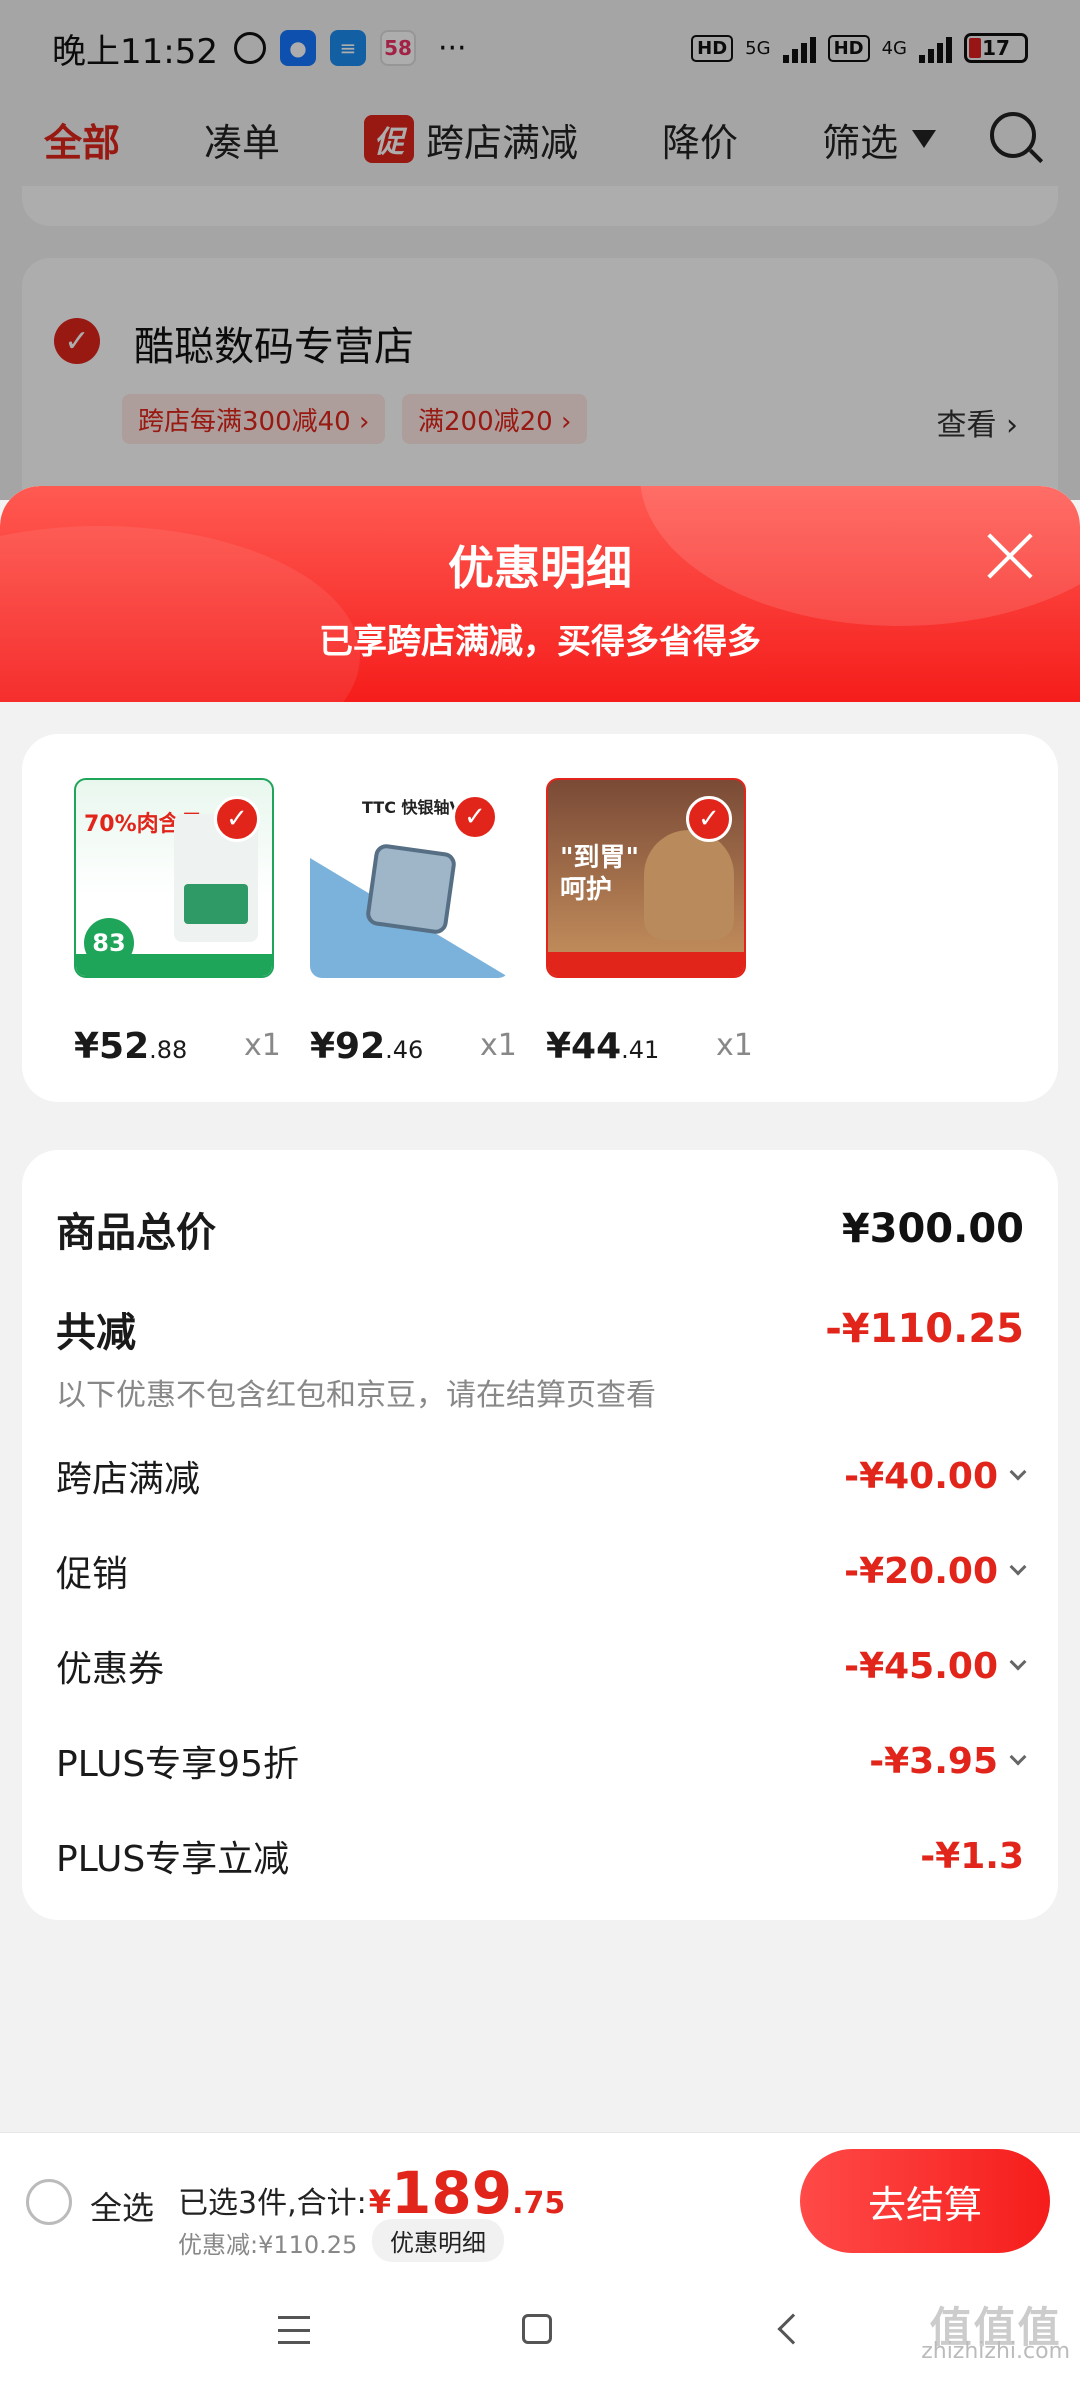  I want to click on product-price-dec: .41, so click(640, 1050).